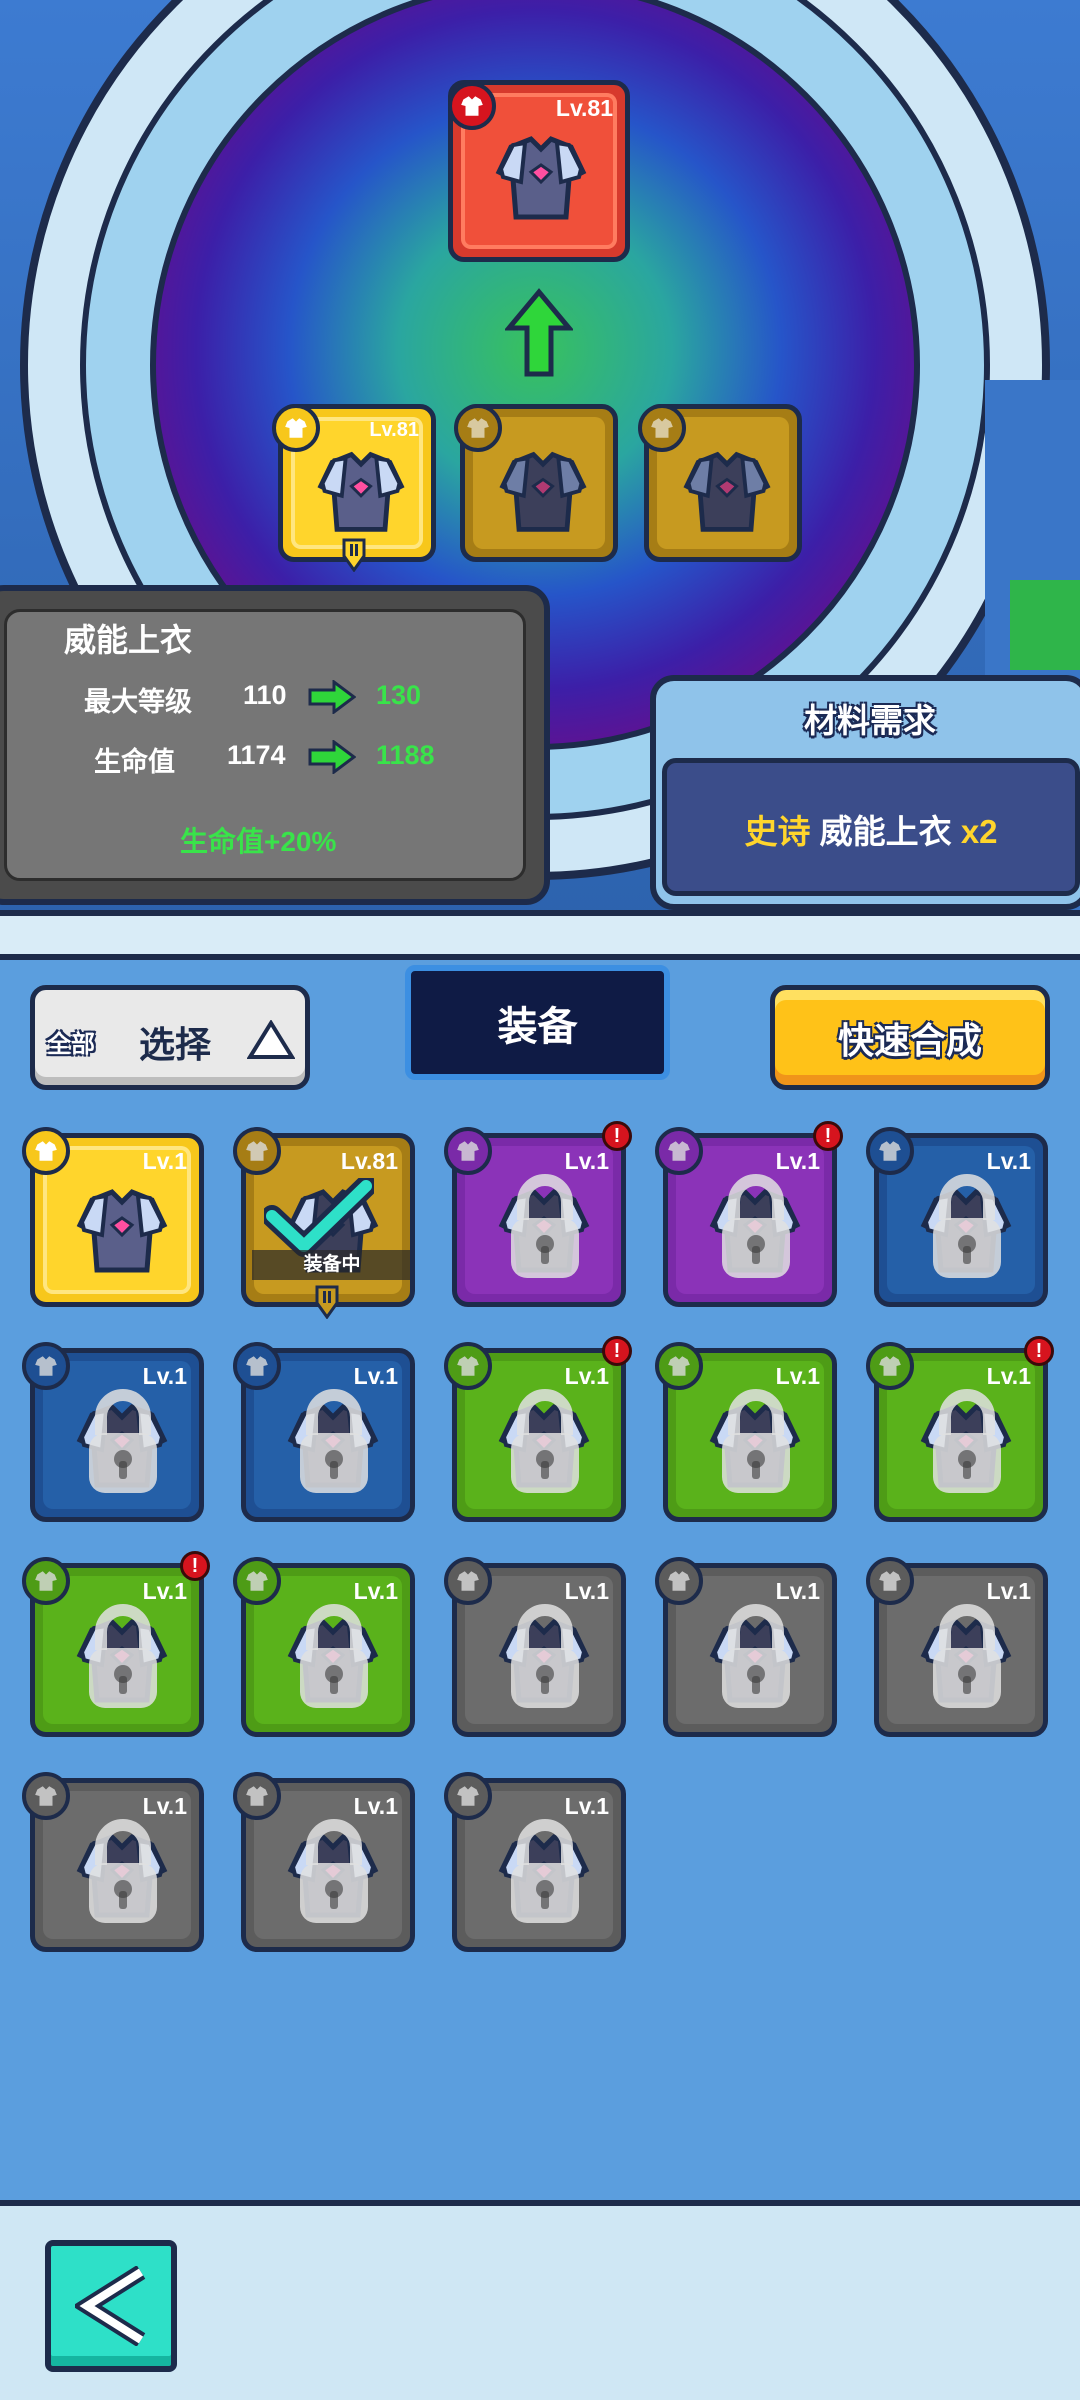  I want to click on stat-label-hp: 生命值, so click(134, 762).